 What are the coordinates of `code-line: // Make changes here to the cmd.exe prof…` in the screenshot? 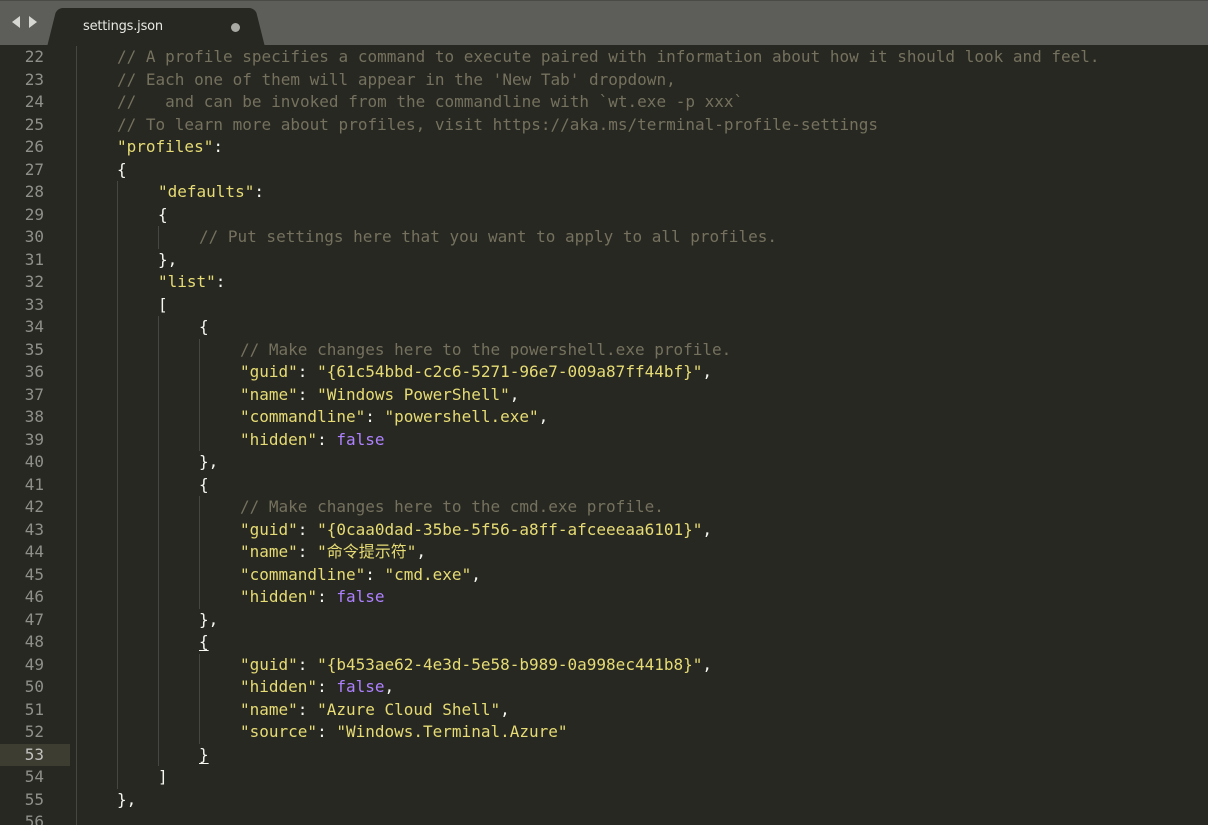 It's located at (452, 507).